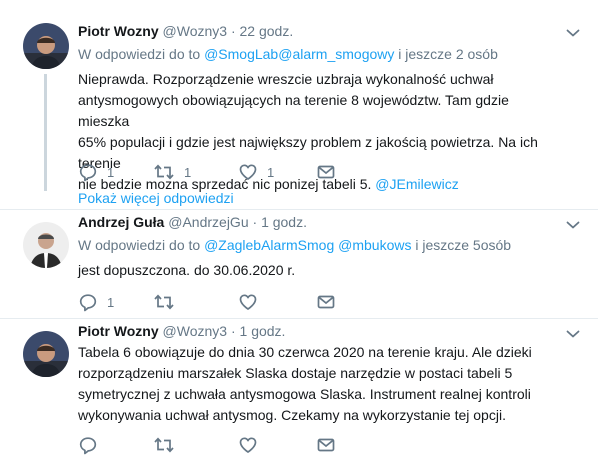 The image size is (598, 471). What do you see at coordinates (446, 54) in the screenshot?
I see `reply-suffix: i jeszcze 2 osób` at bounding box center [446, 54].